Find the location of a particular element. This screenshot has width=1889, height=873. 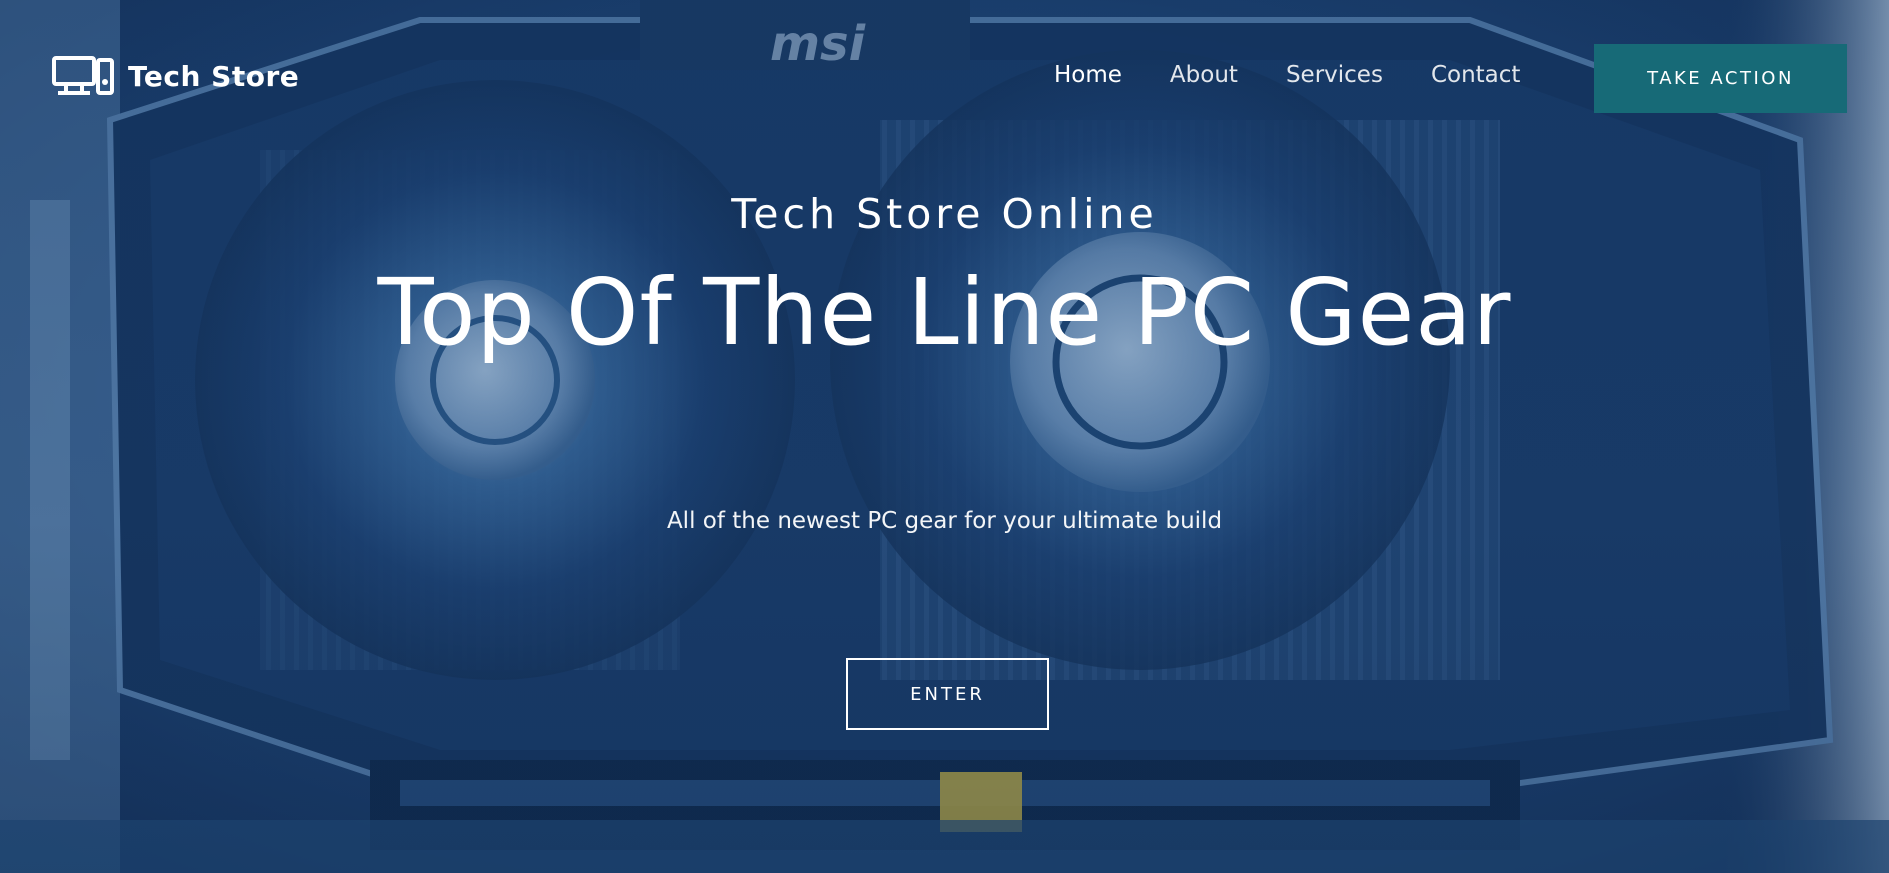

computer-monitor-icon is located at coordinates (83, 76).